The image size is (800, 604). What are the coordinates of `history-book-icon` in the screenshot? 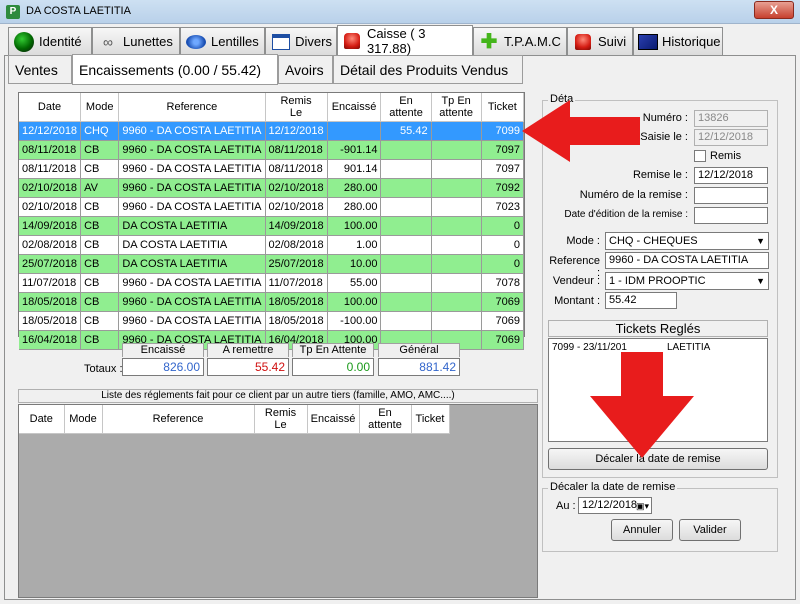 It's located at (648, 42).